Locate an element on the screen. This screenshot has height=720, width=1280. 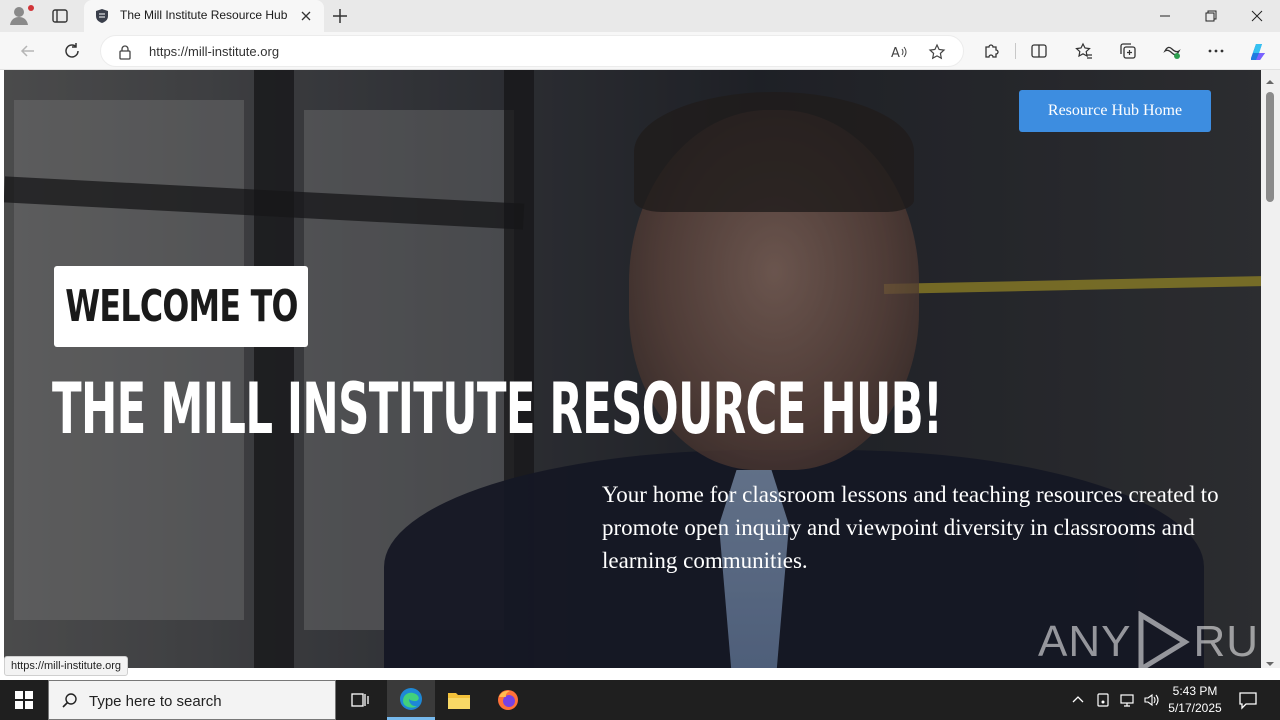
collections-icon is located at coordinates (1128, 51).